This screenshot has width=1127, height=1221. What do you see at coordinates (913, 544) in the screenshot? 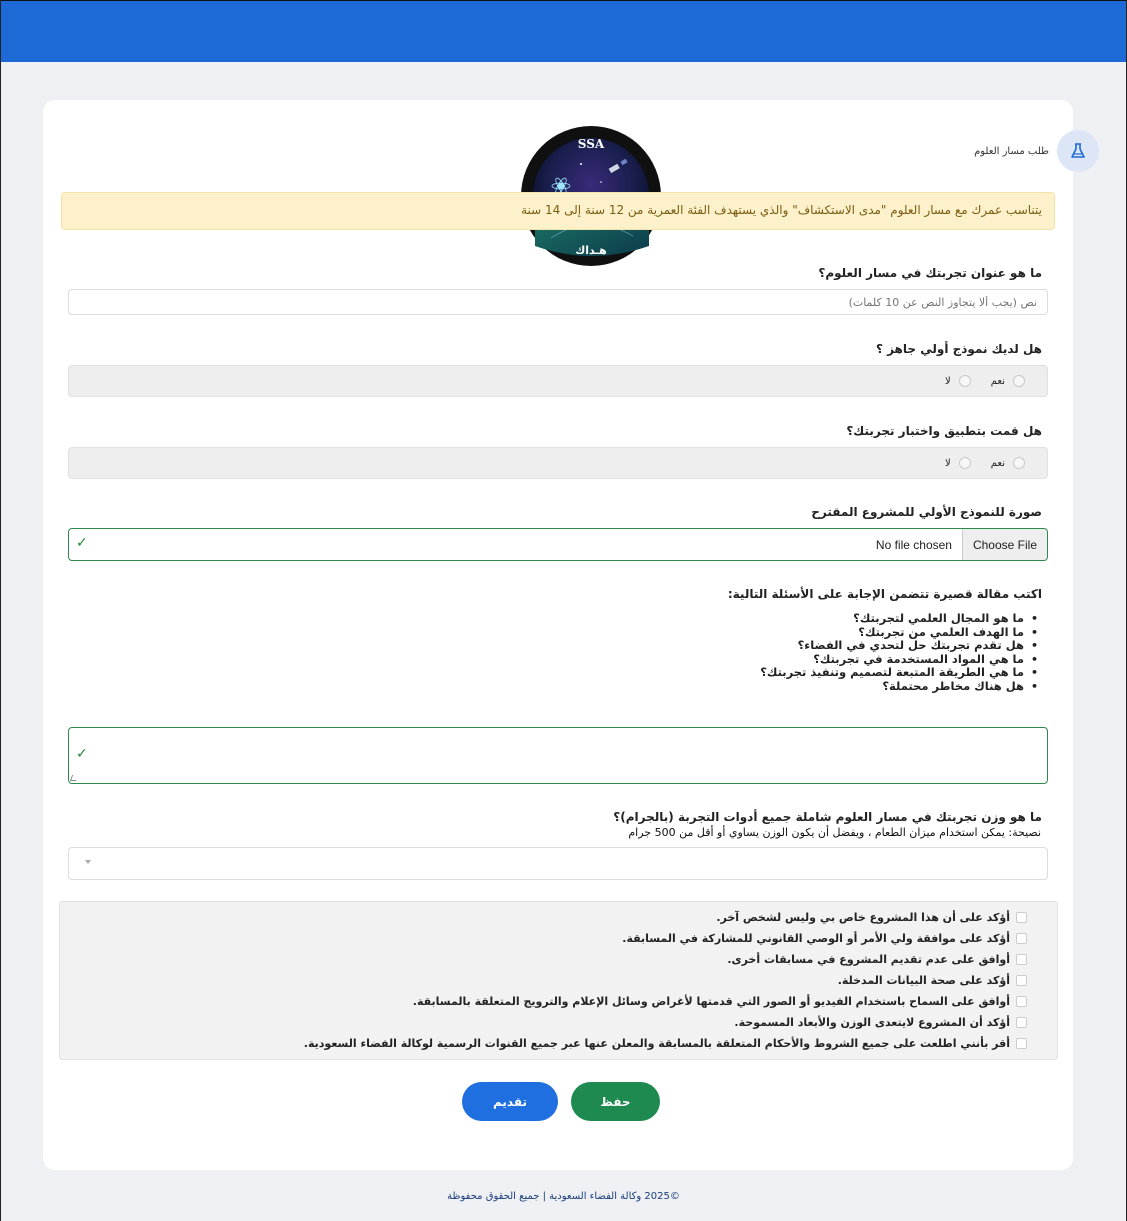
I see `file-status-text: No file chosen` at bounding box center [913, 544].